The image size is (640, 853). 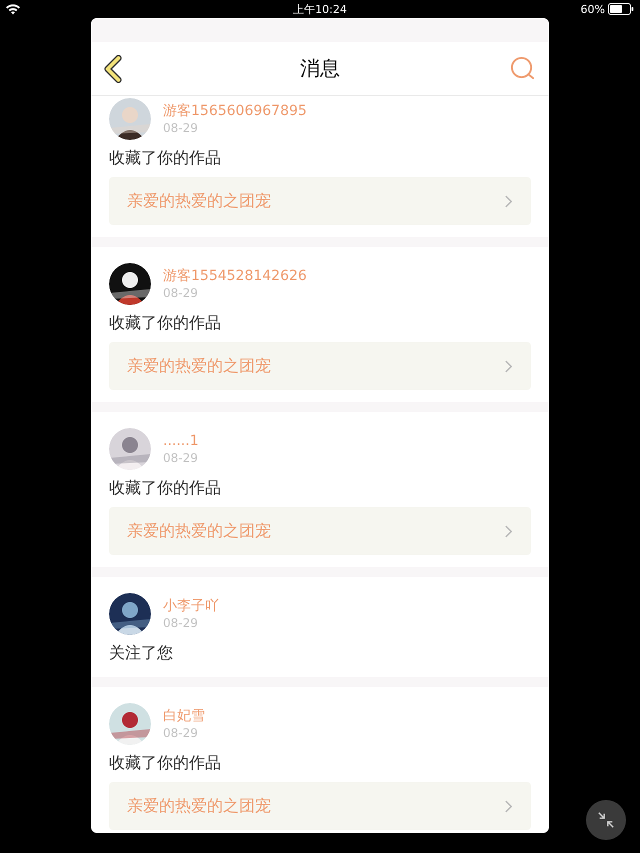 What do you see at coordinates (320, 68) in the screenshot?
I see `page-title: 消息` at bounding box center [320, 68].